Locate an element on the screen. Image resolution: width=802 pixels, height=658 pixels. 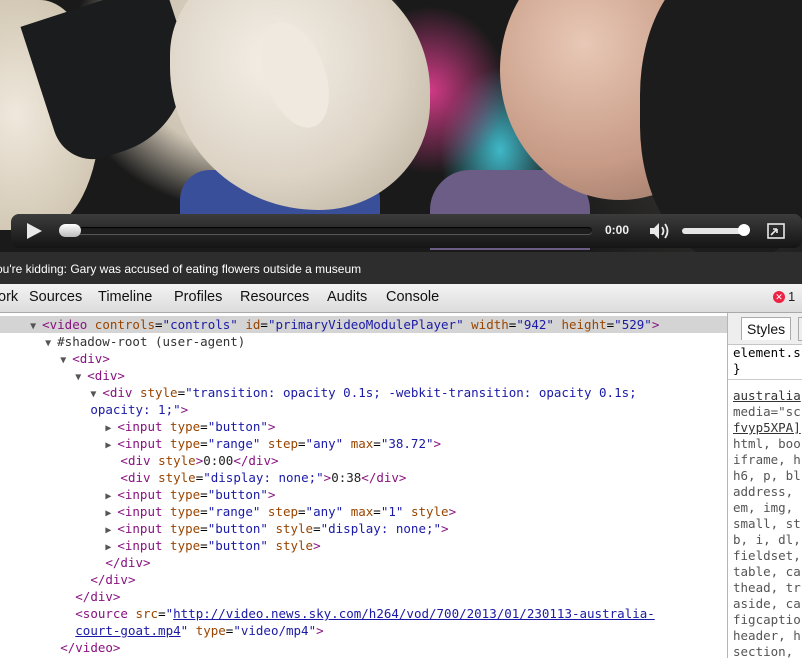
tab-resources: Resources is located at coordinates (274, 297).